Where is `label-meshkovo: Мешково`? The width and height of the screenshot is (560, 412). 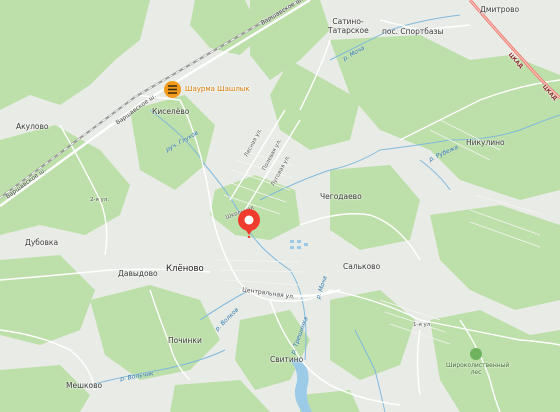 label-meshkovo: Мешково is located at coordinates (84, 385).